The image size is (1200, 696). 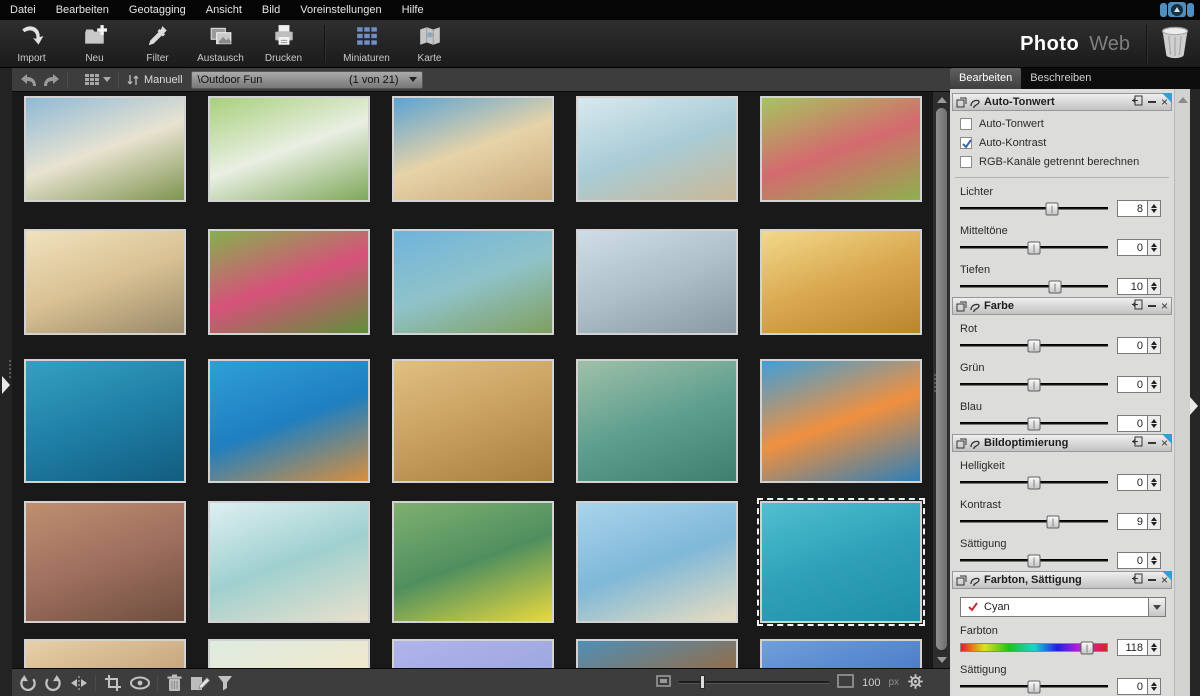 What do you see at coordinates (113, 683) in the screenshot?
I see `crop-icon` at bounding box center [113, 683].